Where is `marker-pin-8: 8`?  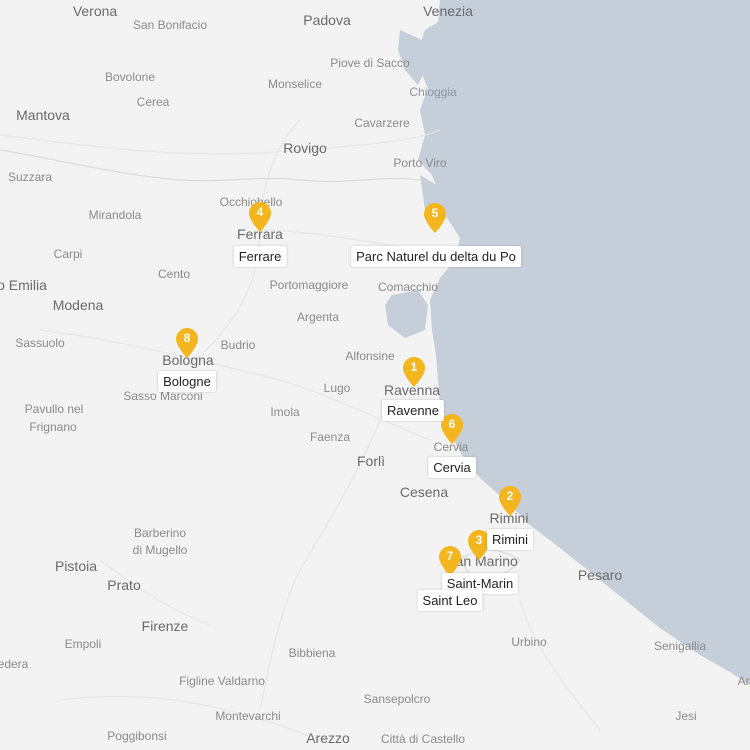
marker-pin-8: 8 is located at coordinates (187, 343).